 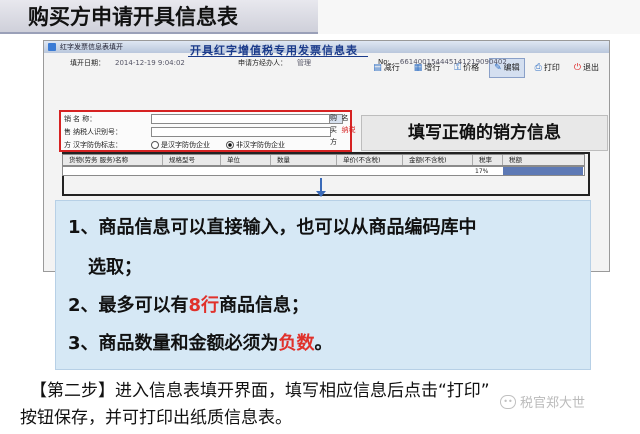 What do you see at coordinates (333, 118) in the screenshot?
I see `buyer-side-label: 购` at bounding box center [333, 118].